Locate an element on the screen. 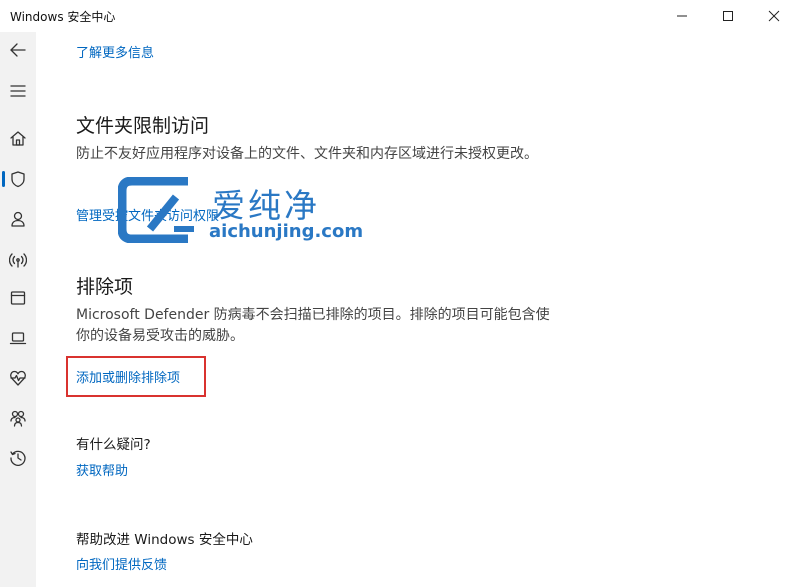 Image resolution: width=789 pixels, height=587 pixels. history-icon is located at coordinates (18, 458).